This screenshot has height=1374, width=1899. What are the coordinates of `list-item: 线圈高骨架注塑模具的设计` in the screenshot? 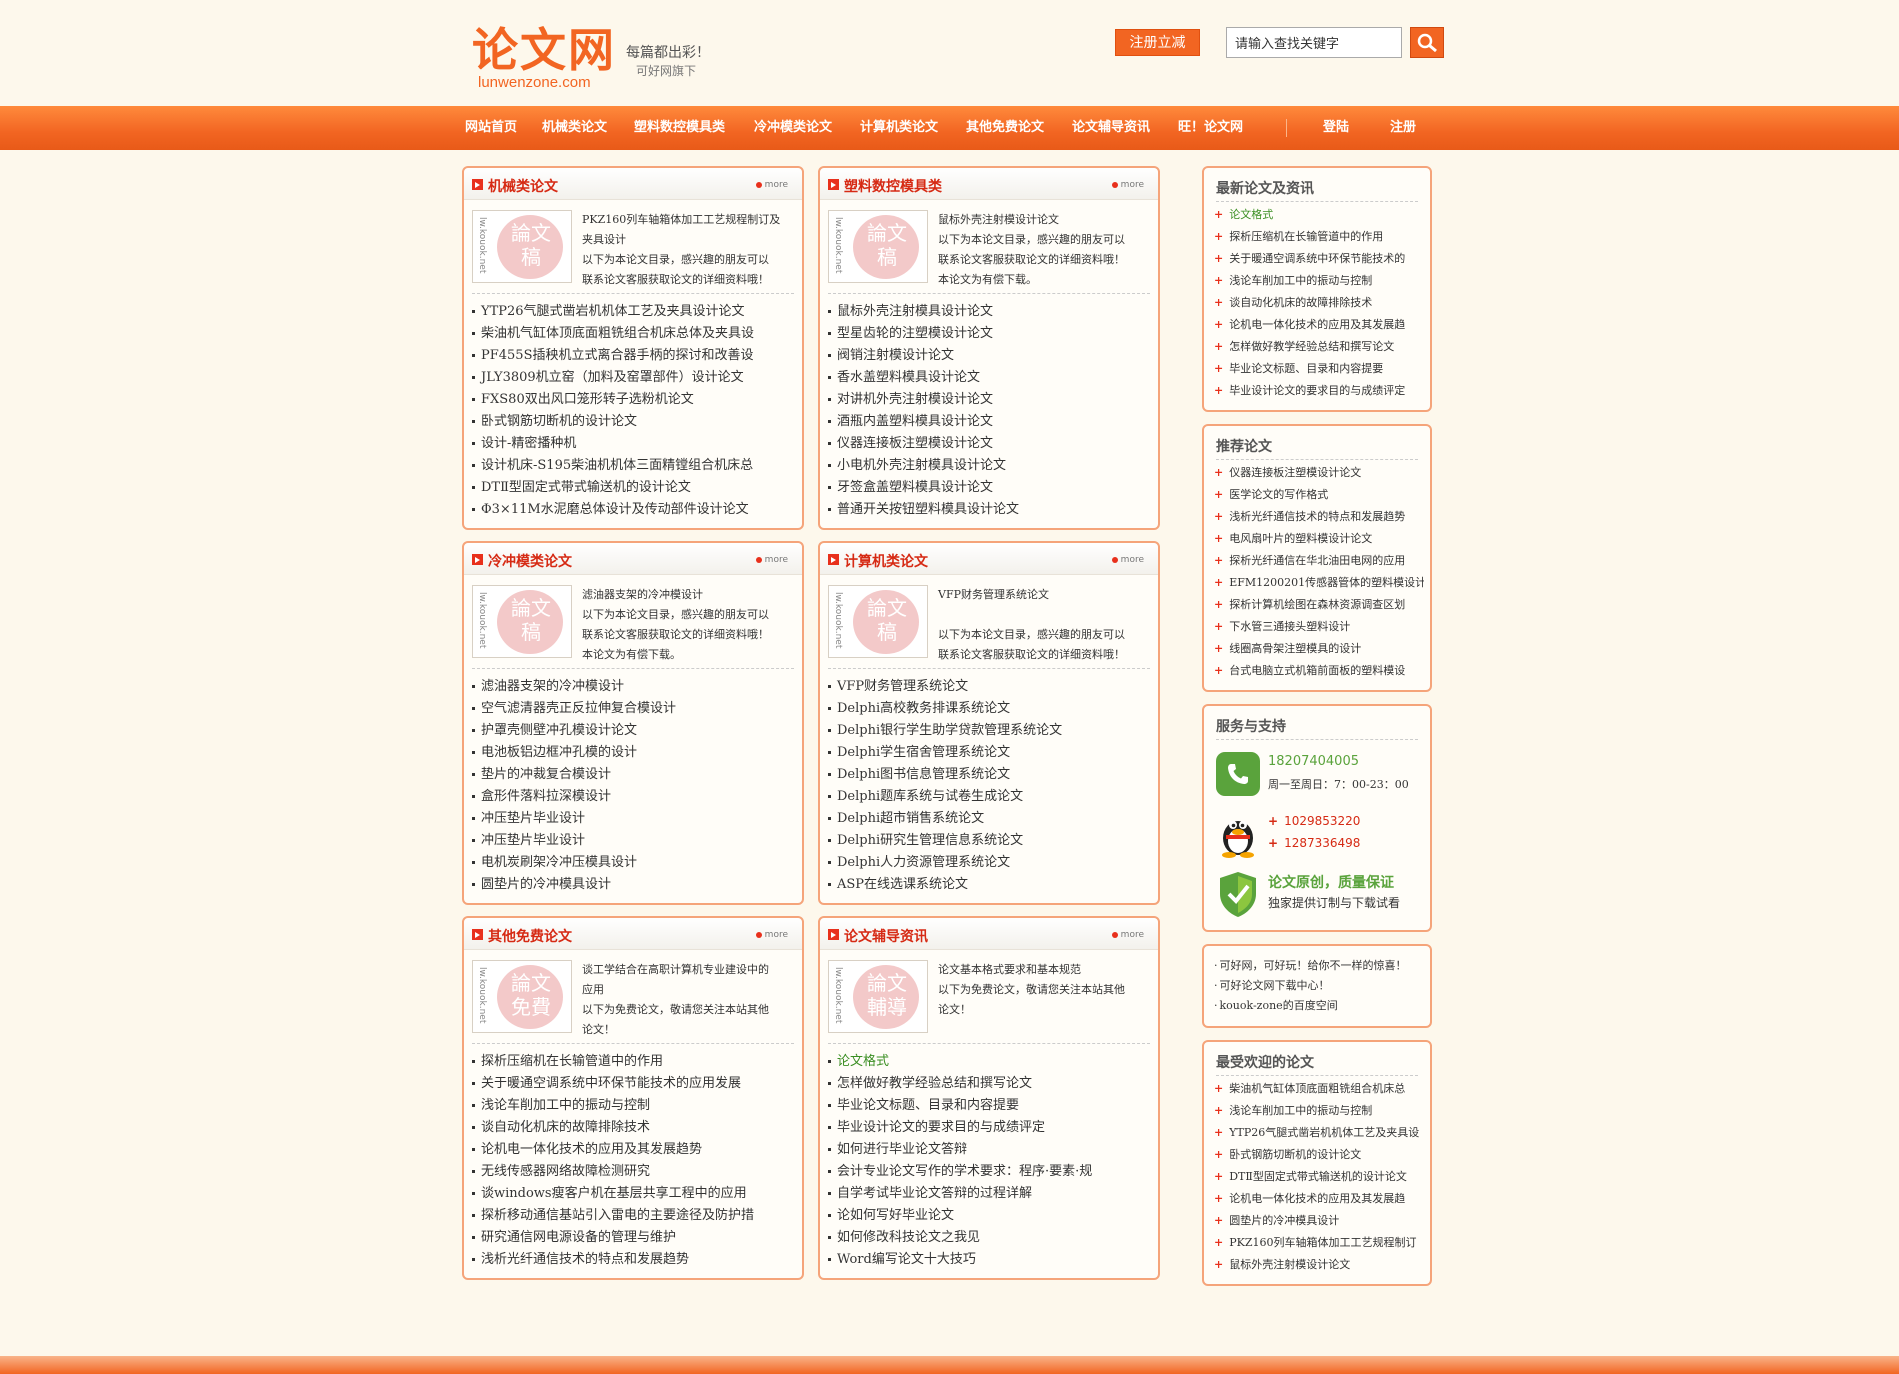 It's located at (1319, 649).